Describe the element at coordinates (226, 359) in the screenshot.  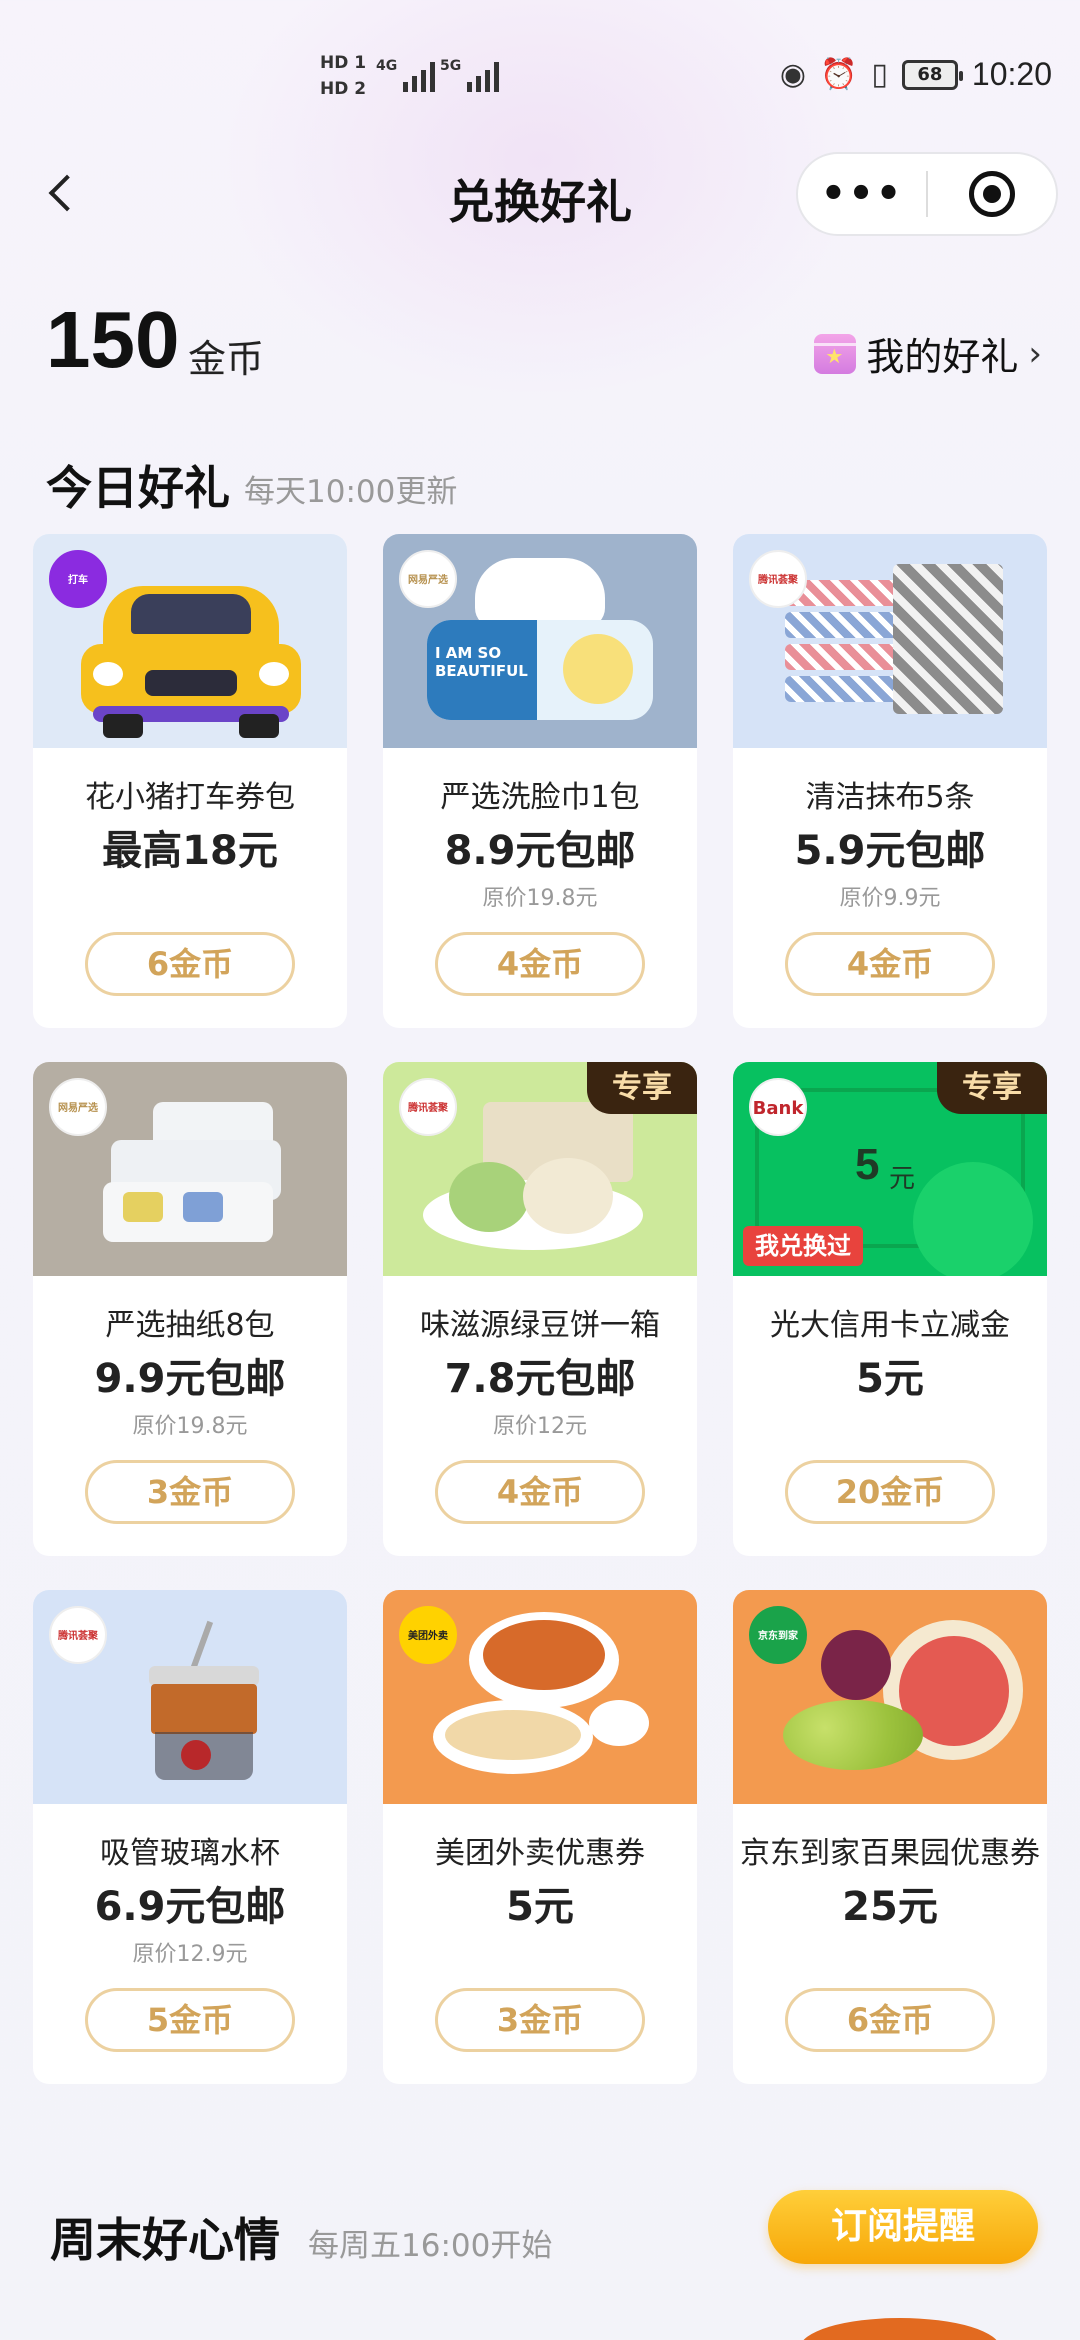
I see `coin-unit: 金币` at that location.